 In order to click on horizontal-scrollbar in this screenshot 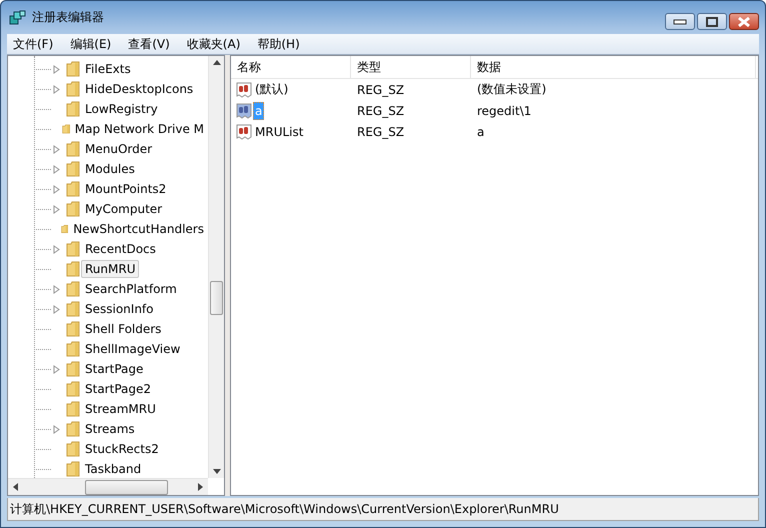, I will do `click(108, 486)`.